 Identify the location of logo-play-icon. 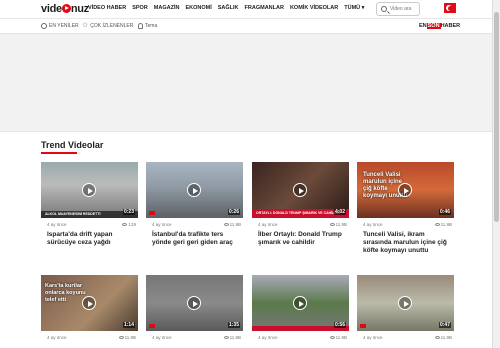
(66, 8).